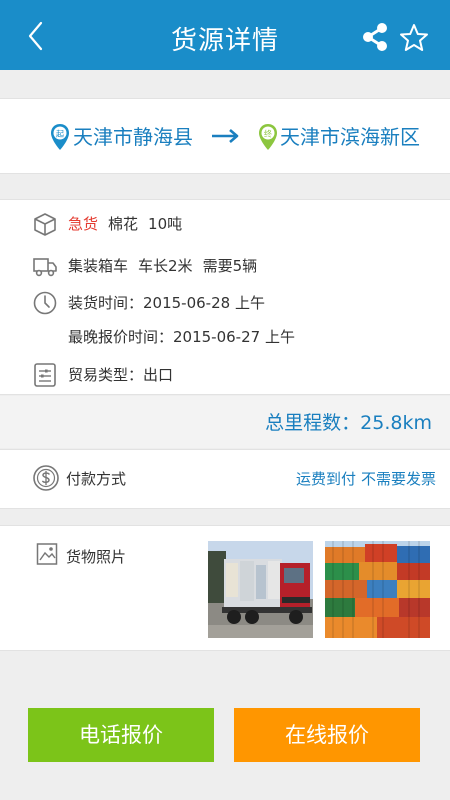 The height and width of the screenshot is (800, 450). What do you see at coordinates (96, 479) in the screenshot?
I see `payment-label: 付款方式` at bounding box center [96, 479].